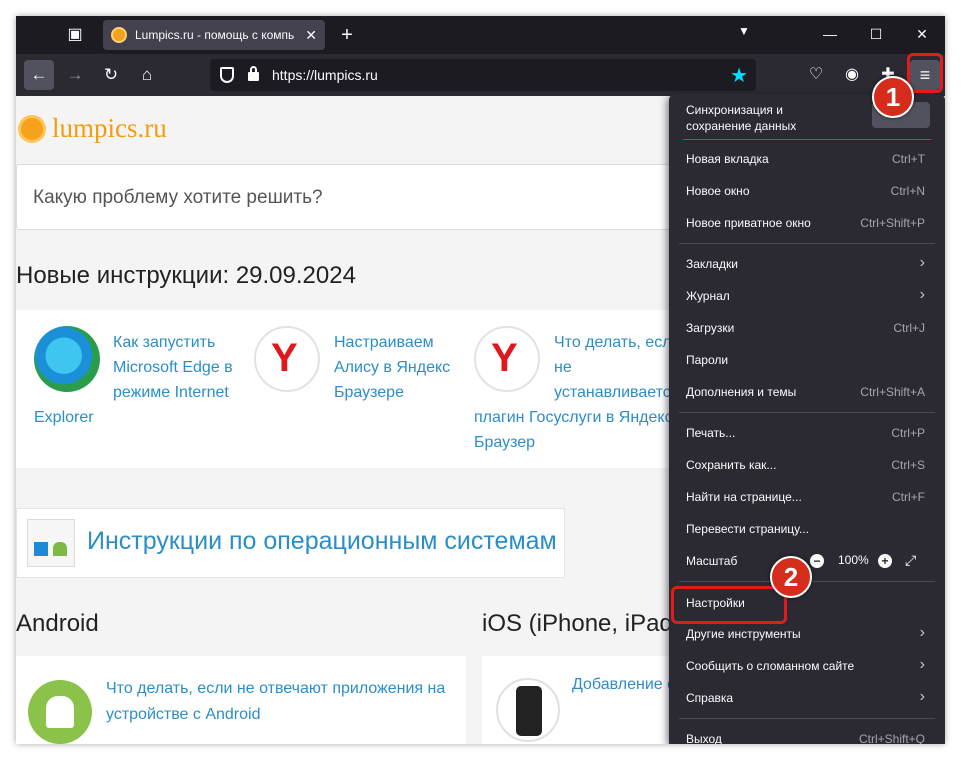  What do you see at coordinates (739, 75) in the screenshot?
I see `star-icon: ★` at bounding box center [739, 75].